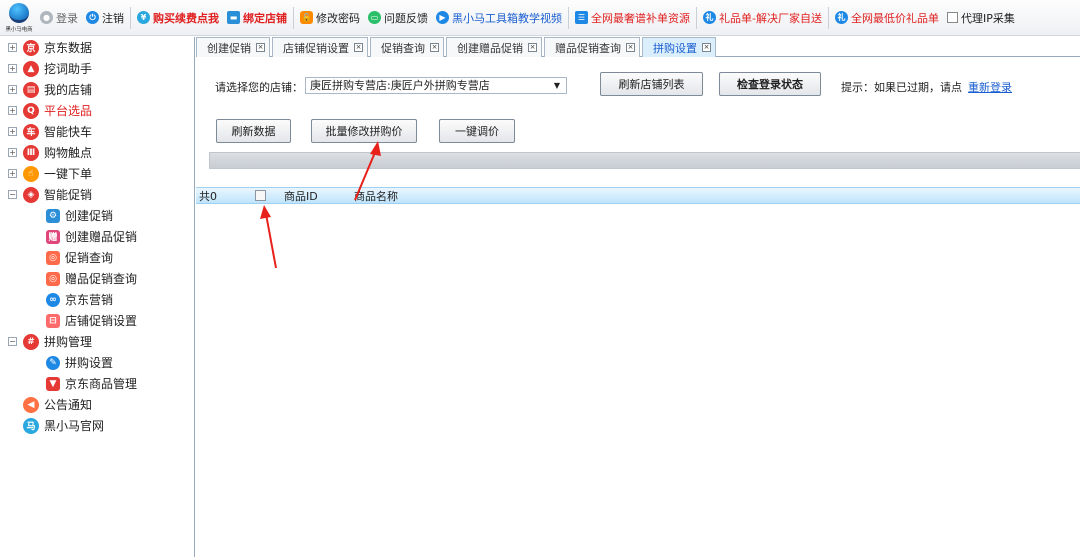  What do you see at coordinates (97, 110) in the screenshot?
I see `tree-item-product-selection: + Q 平台选品` at bounding box center [97, 110].